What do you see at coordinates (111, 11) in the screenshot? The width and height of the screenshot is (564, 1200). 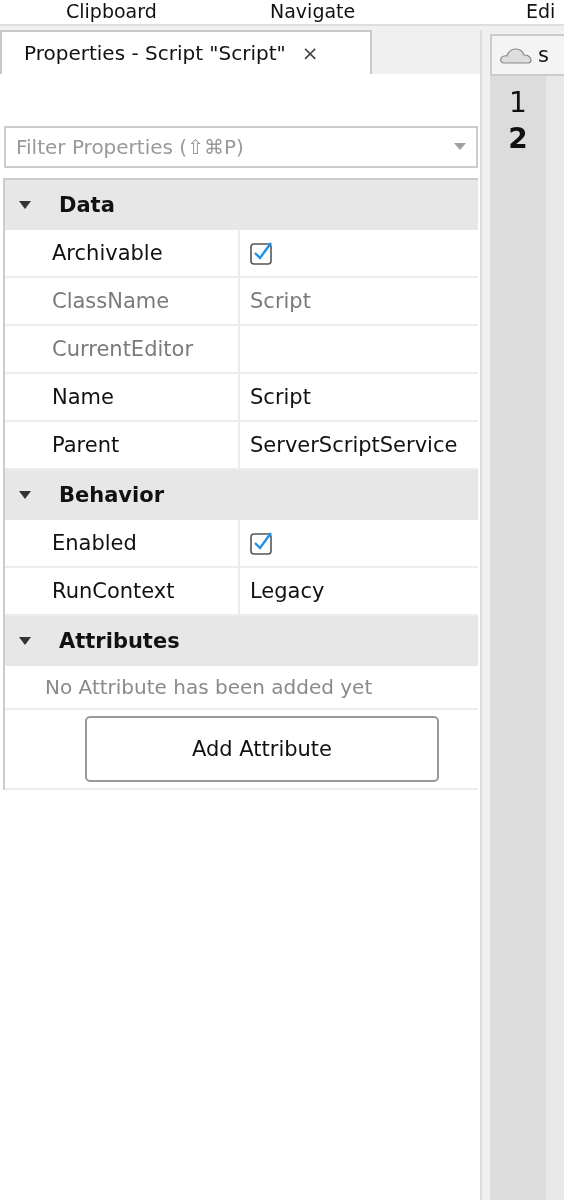 I see `ribbon-group-label: Clipboard` at bounding box center [111, 11].